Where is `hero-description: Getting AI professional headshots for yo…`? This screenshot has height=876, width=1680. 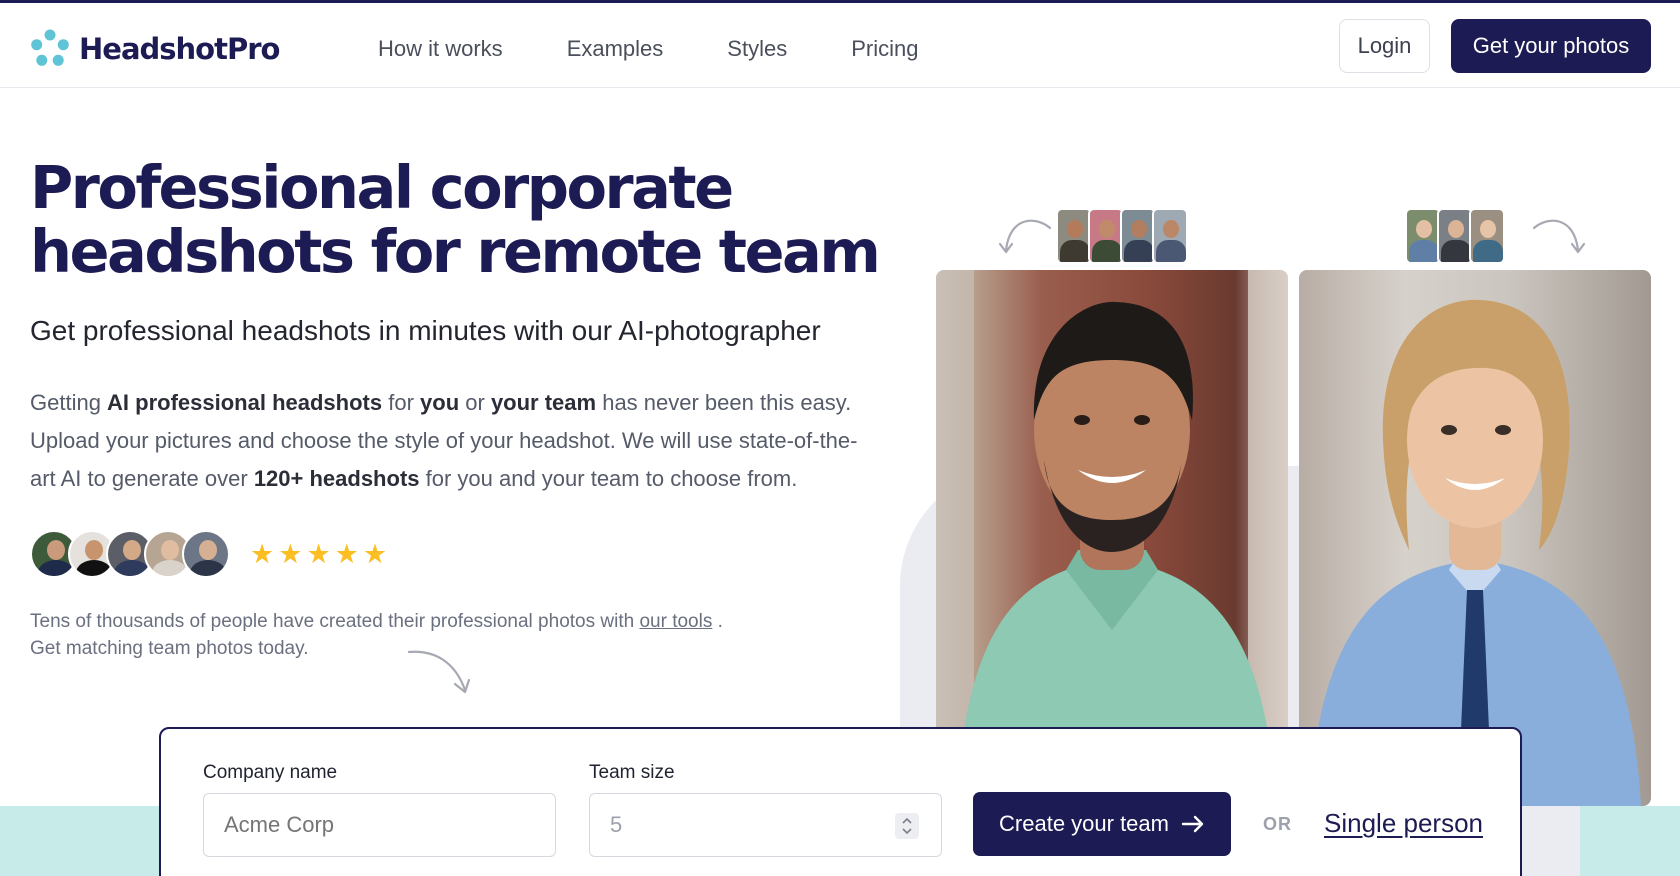
hero-description: Getting AI professional headshots for yo… is located at coordinates (445, 441).